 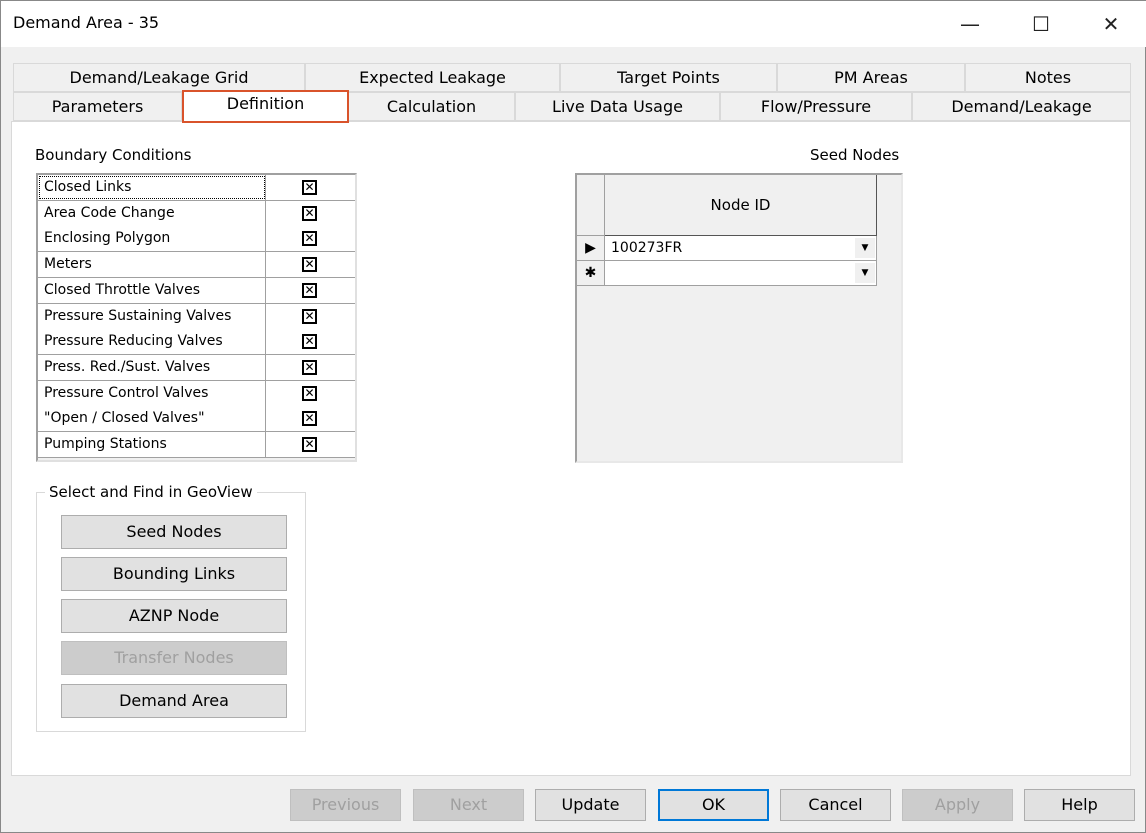 I want to click on transfer-nodes-button: Transfer Nodes, so click(x=174, y=658).